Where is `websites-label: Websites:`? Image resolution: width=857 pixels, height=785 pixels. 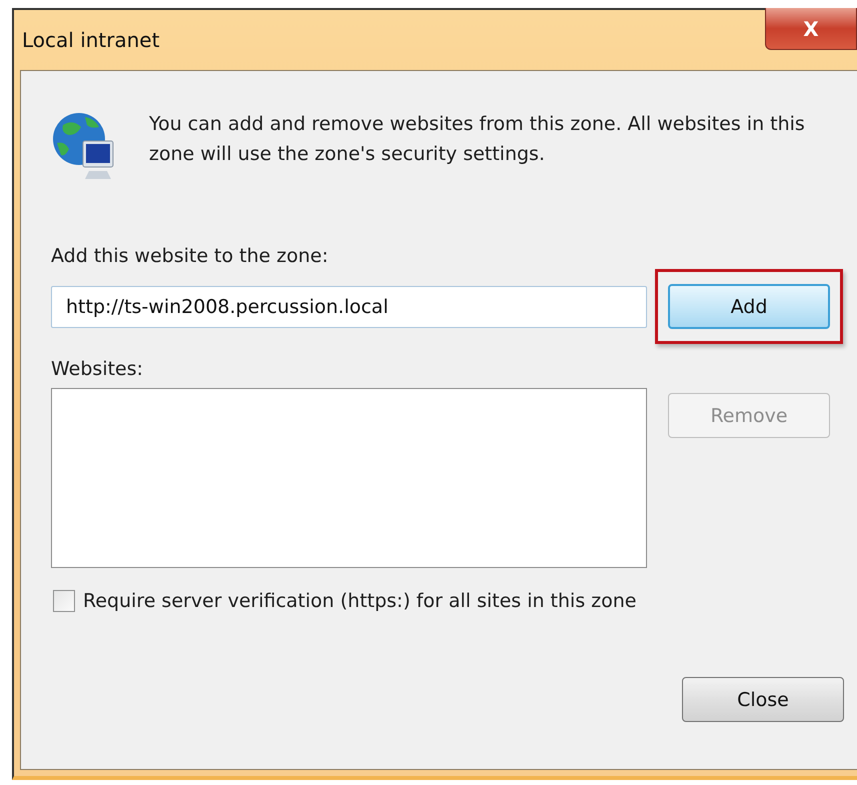
websites-label: Websites: is located at coordinates (97, 369).